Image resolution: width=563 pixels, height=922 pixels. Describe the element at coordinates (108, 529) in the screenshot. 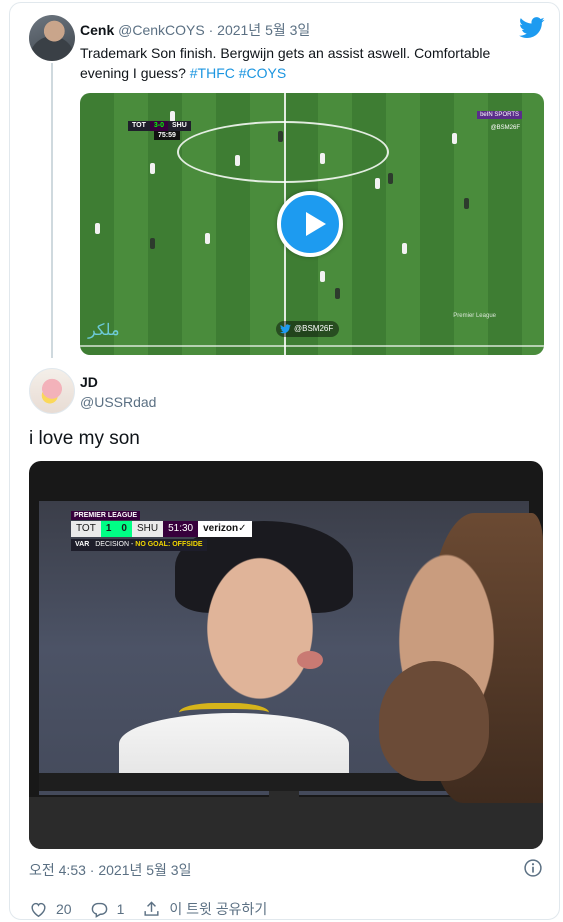

I see `tv-home-score: 1` at that location.